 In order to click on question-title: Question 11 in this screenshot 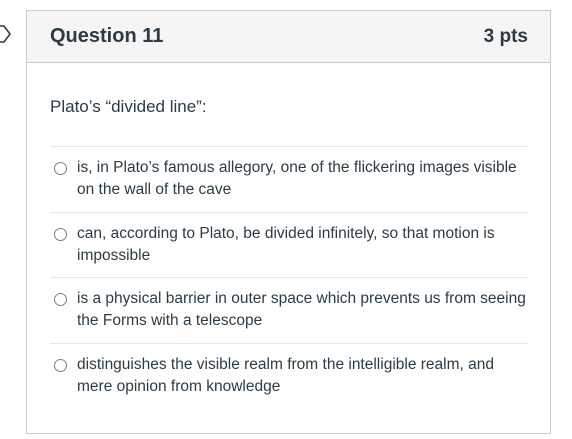, I will do `click(107, 36)`.